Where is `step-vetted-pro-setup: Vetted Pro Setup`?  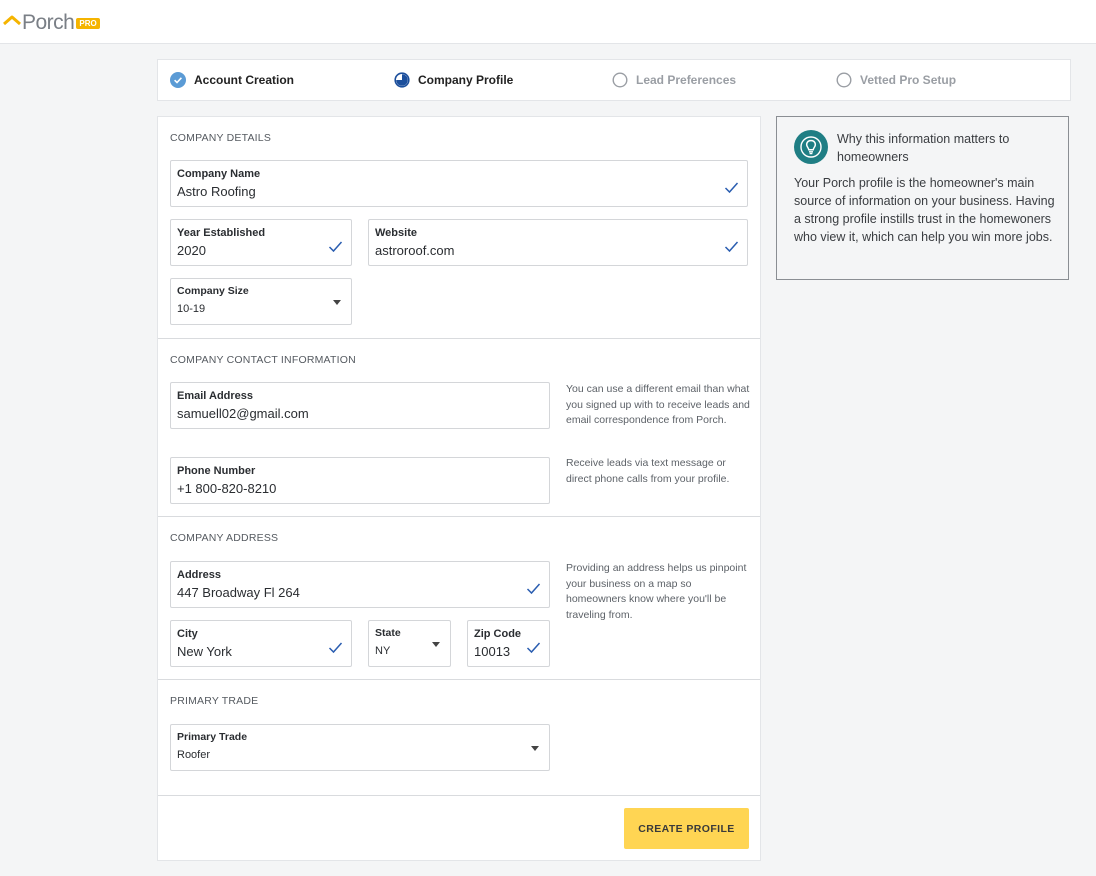
step-vetted-pro-setup: Vetted Pro Setup is located at coordinates (896, 80).